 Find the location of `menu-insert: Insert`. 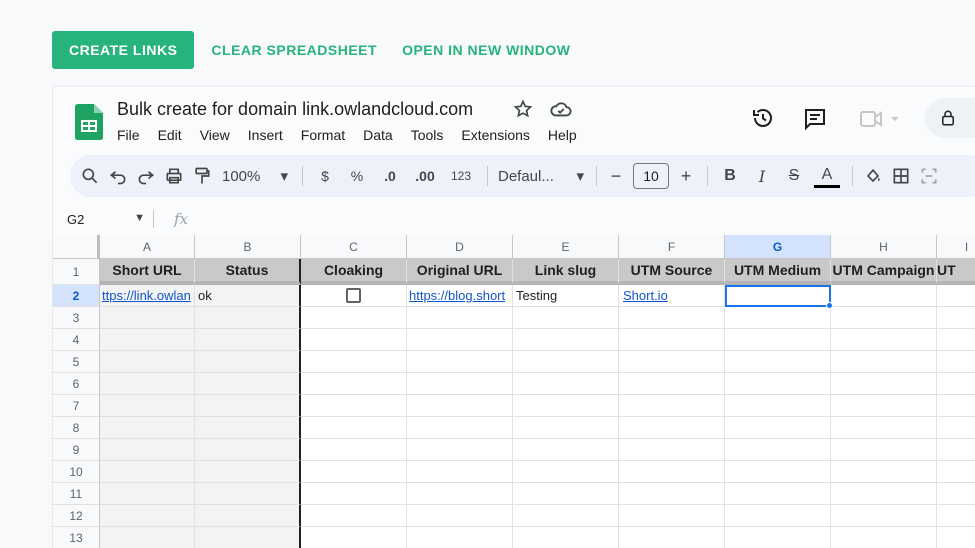

menu-insert: Insert is located at coordinates (265, 135).